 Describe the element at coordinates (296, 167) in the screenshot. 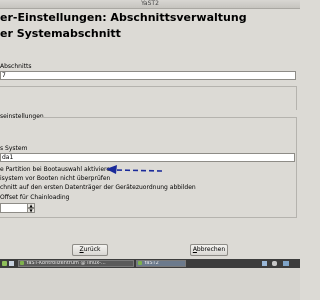

I see `group-frame-right` at that location.